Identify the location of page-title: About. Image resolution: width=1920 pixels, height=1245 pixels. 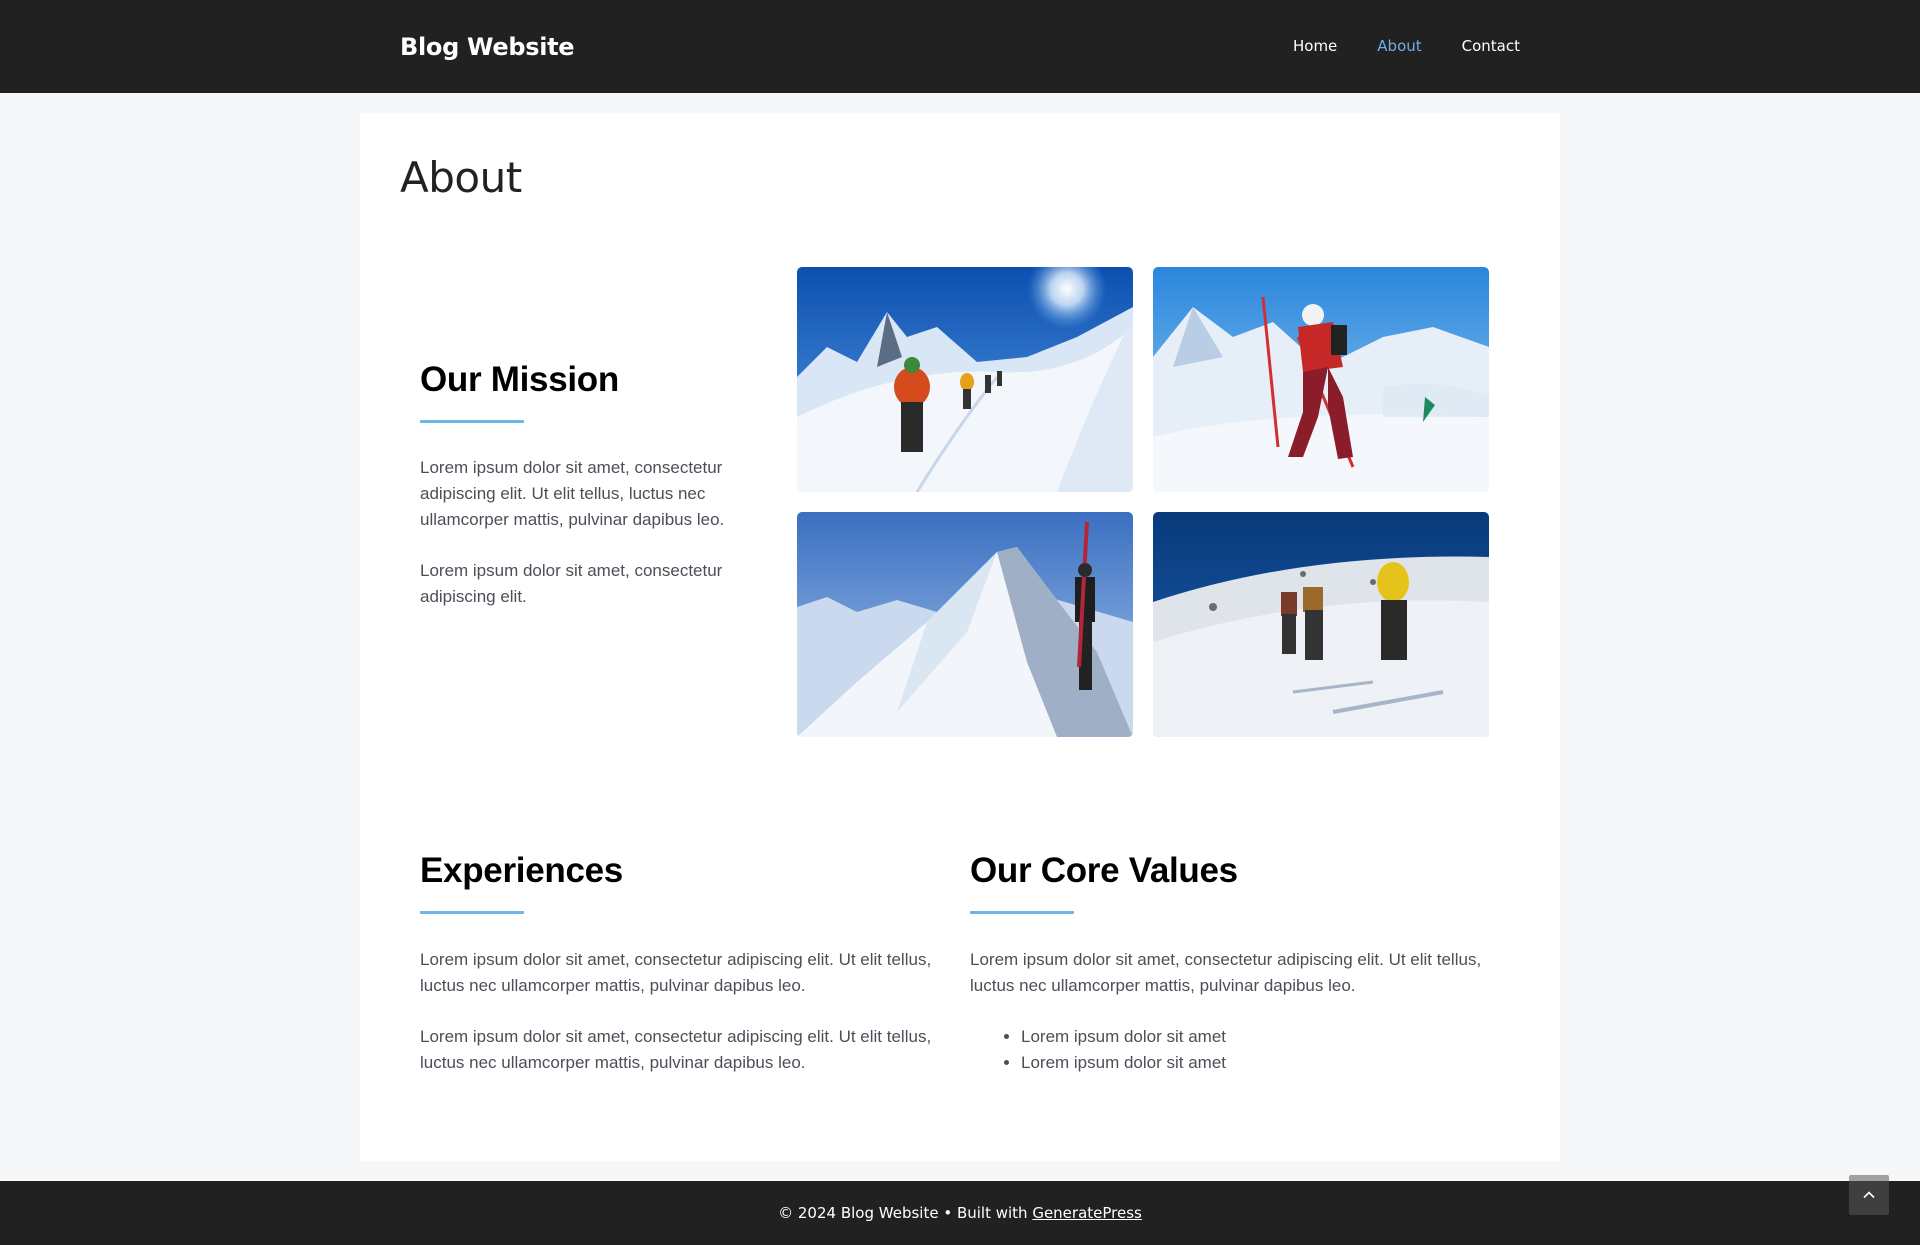
(461, 177).